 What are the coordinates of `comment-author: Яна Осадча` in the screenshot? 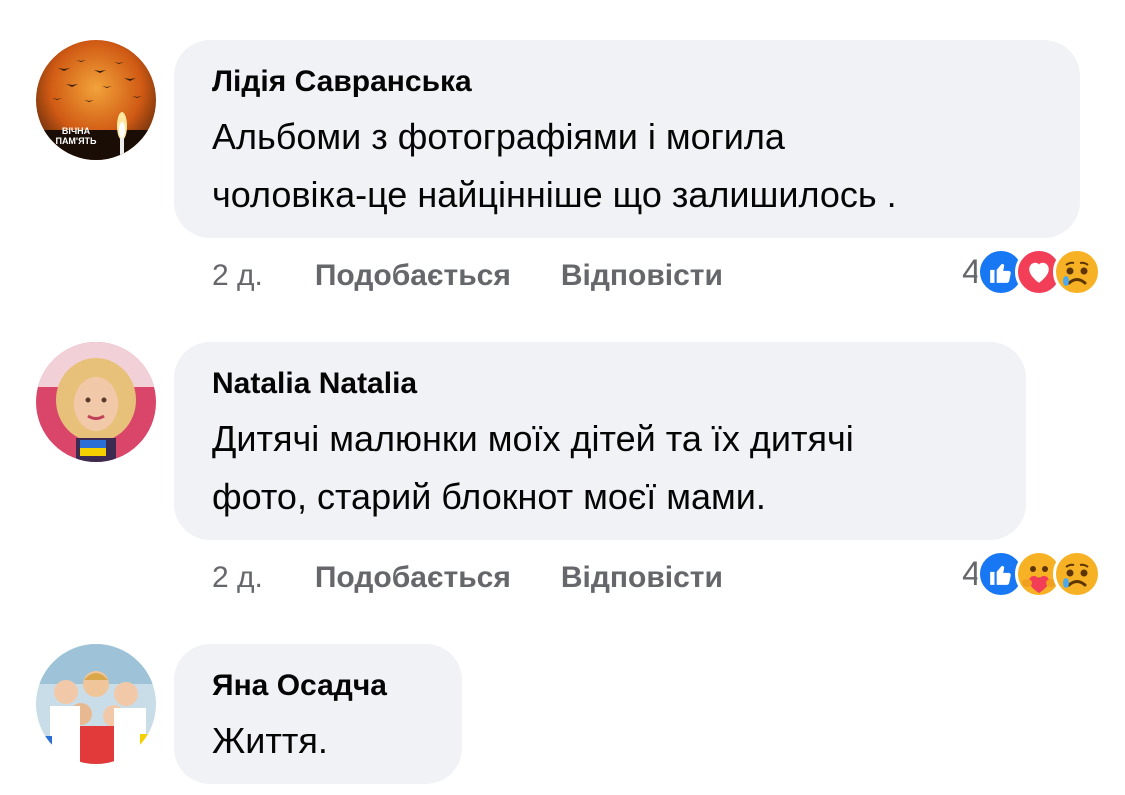 It's located at (318, 686).